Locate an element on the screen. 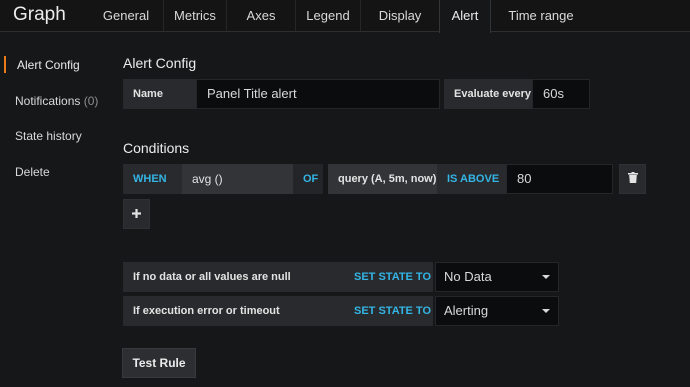  trash-icon is located at coordinates (632, 179).